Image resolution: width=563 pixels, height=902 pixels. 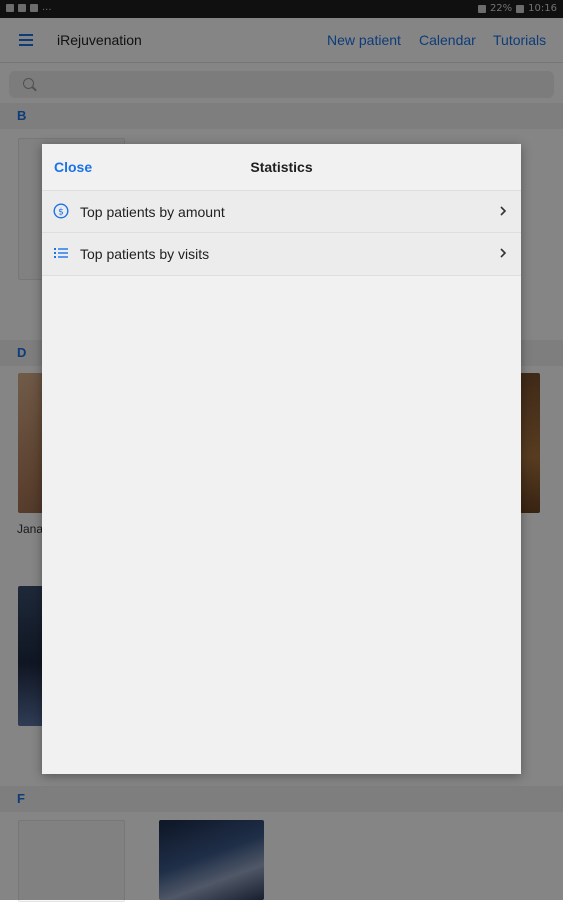 I want to click on stats-item-label: Top patients by amount, so click(x=152, y=212).